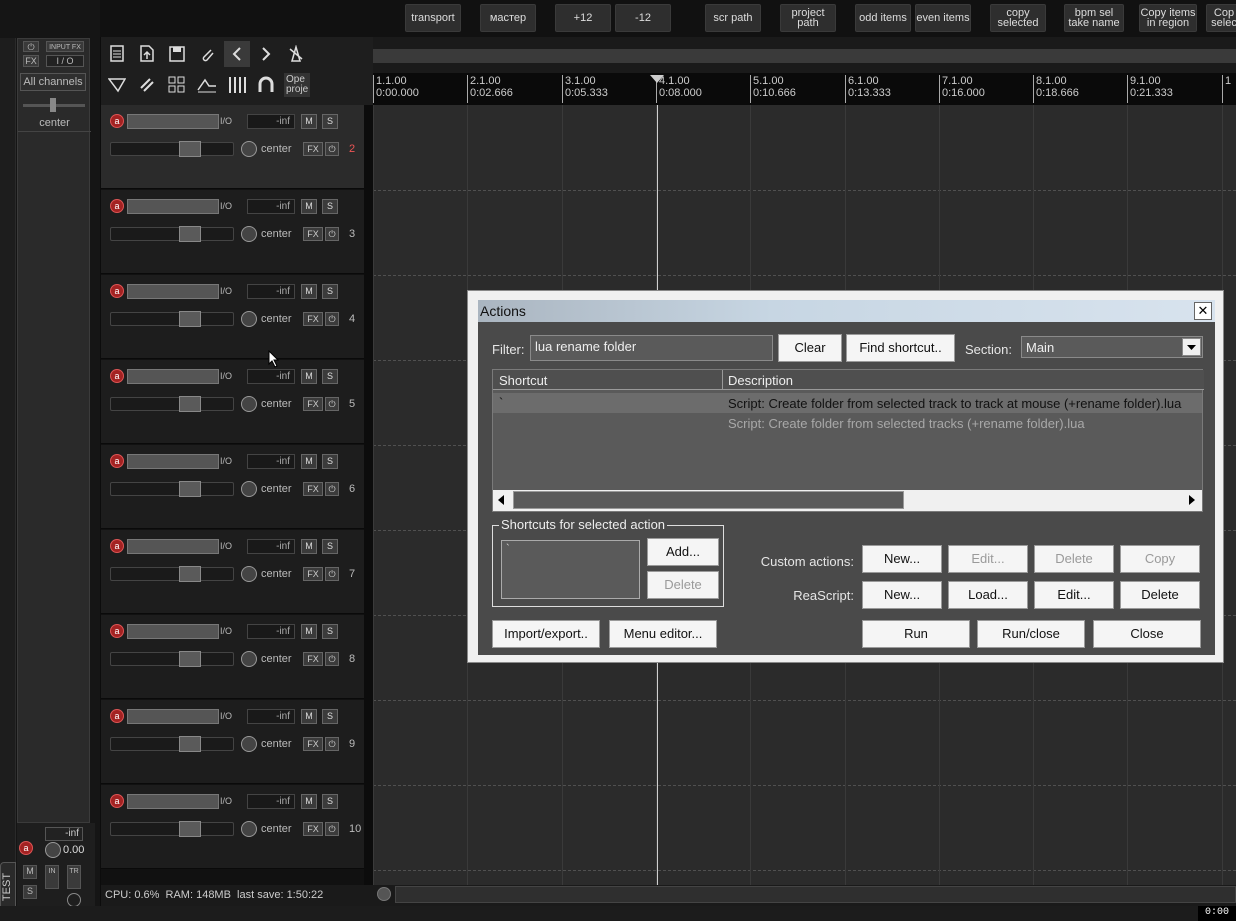  What do you see at coordinates (232, 317) in the screenshot?
I see `track-4: a I/O -inf M S center FX ⏻ 4` at bounding box center [232, 317].